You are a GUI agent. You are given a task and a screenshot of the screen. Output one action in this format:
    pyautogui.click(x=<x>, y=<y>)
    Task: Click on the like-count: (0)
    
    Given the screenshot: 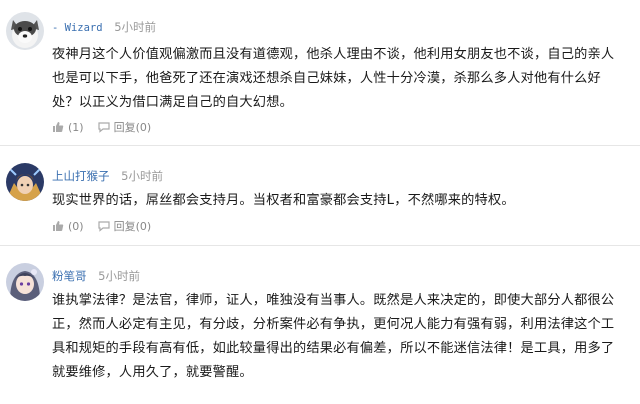 What is the action you would take?
    pyautogui.click(x=76, y=226)
    